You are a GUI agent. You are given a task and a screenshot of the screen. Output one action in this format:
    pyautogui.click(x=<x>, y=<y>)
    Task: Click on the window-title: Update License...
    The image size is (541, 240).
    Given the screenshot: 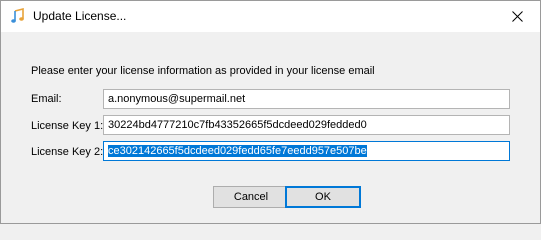 What is the action you would take?
    pyautogui.click(x=80, y=16)
    